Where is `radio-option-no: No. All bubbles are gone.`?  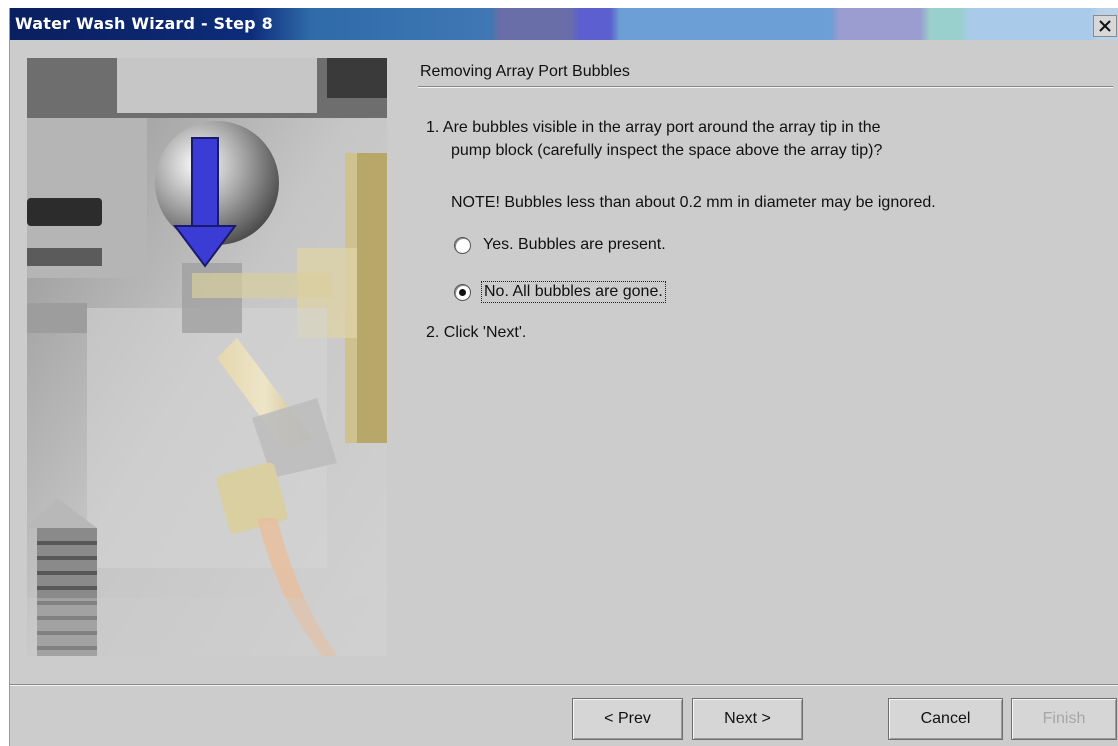 radio-option-no: No. All bubbles are gone. is located at coordinates (560, 292).